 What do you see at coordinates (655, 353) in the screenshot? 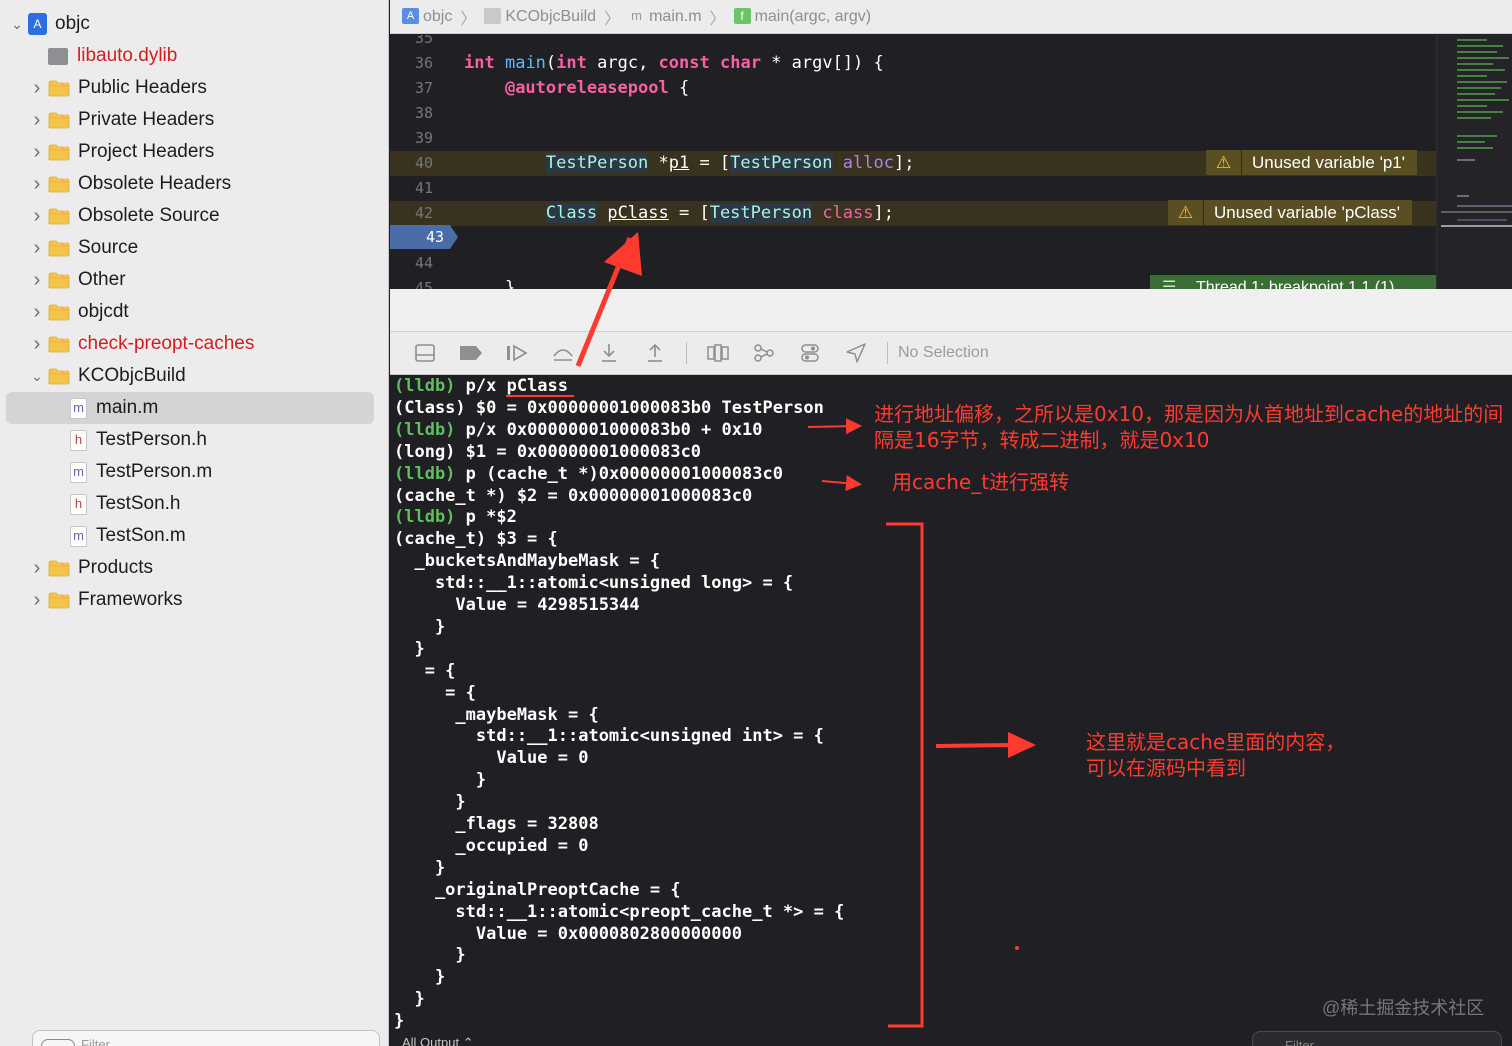
I see `step-out-icon` at bounding box center [655, 353].